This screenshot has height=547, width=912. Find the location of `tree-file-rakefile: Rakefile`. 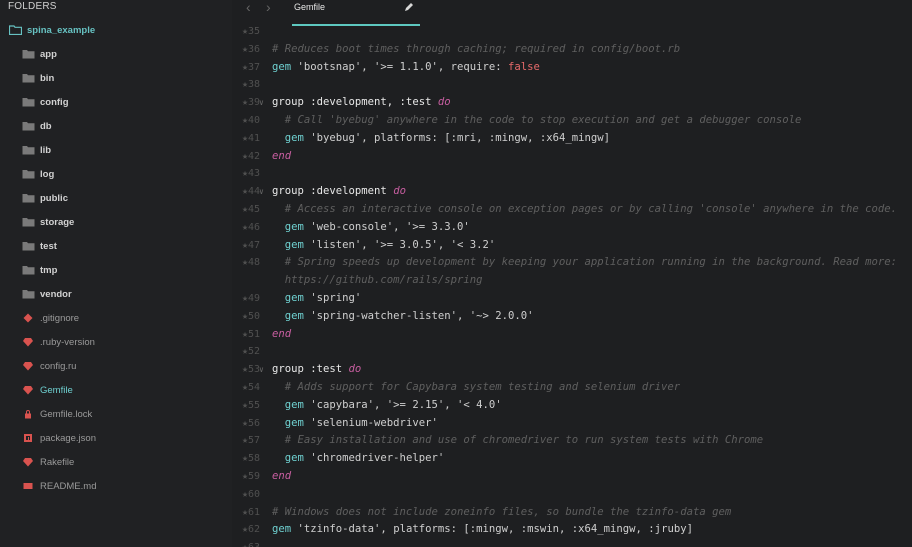

tree-file-rakefile: Rakefile is located at coordinates (47, 462).